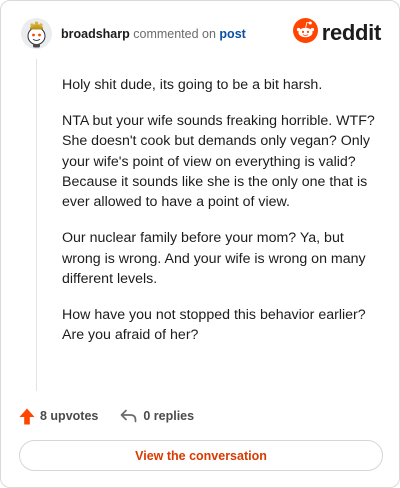 This screenshot has width=400, height=488. Describe the element at coordinates (36, 225) in the screenshot. I see `thread-line` at that location.